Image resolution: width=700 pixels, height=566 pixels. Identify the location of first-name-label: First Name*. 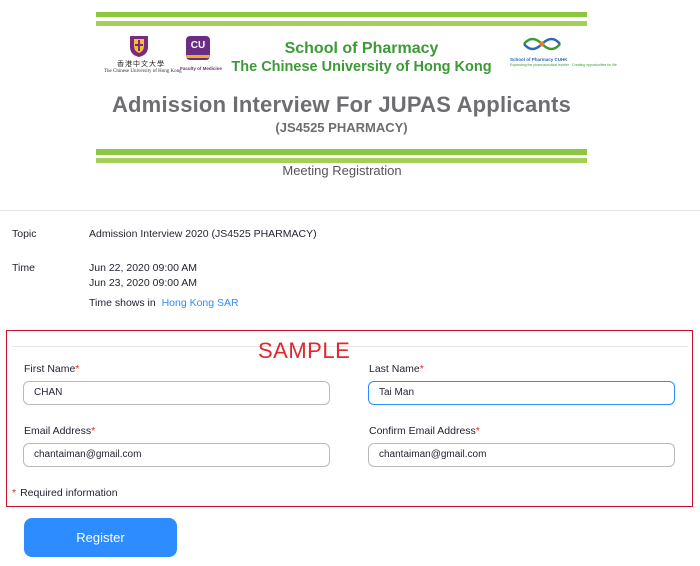
(52, 369).